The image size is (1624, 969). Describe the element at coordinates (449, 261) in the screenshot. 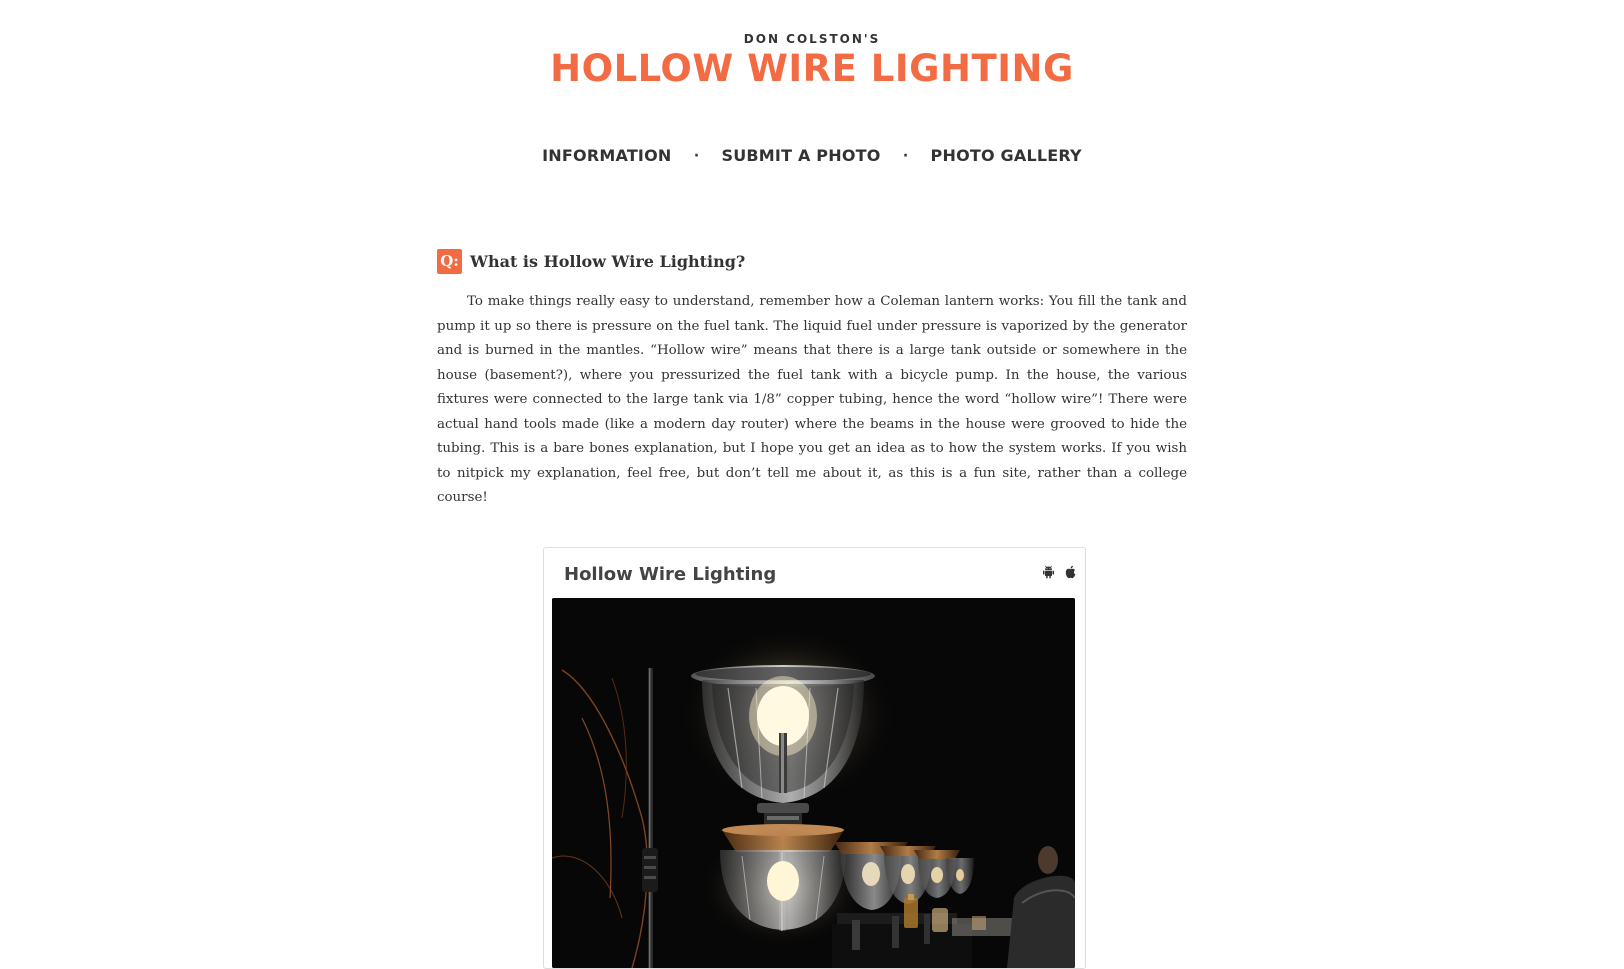

I see `question-badge: Q:` at that location.